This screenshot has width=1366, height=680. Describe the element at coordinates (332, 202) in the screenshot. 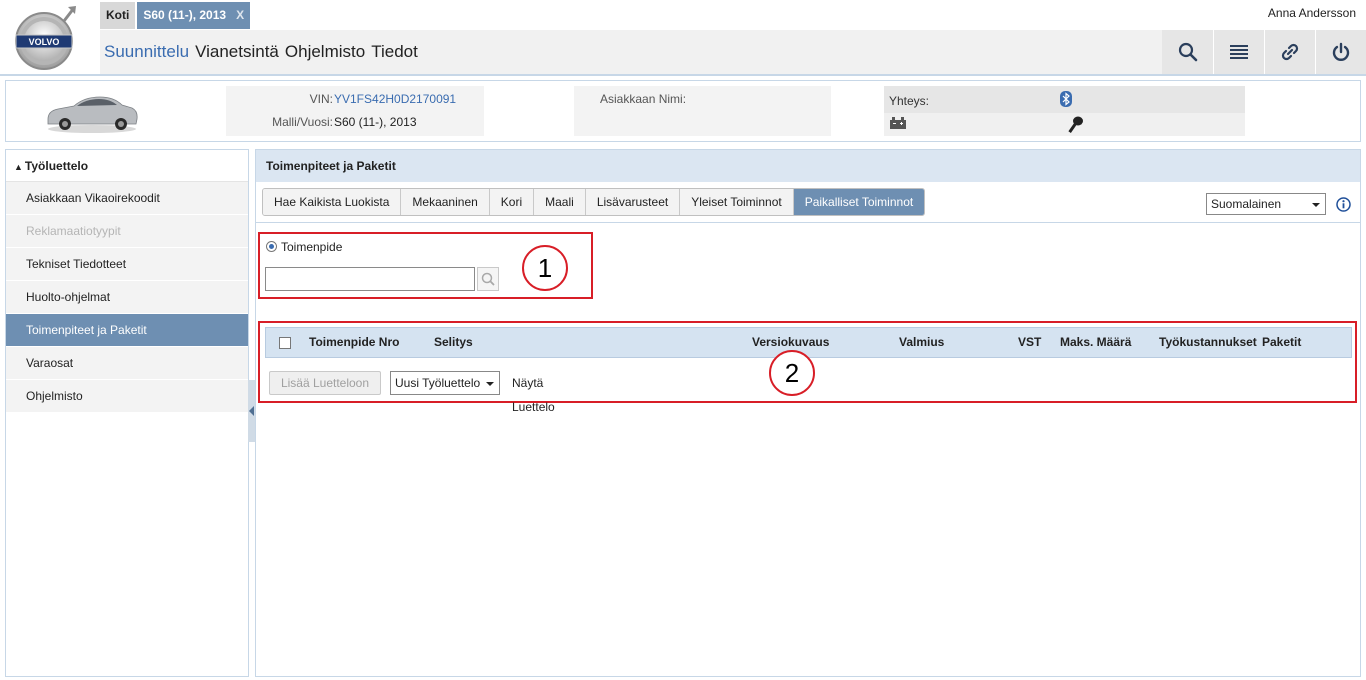

I see `tab-search-all: Hae Kaikista Luokista` at that location.